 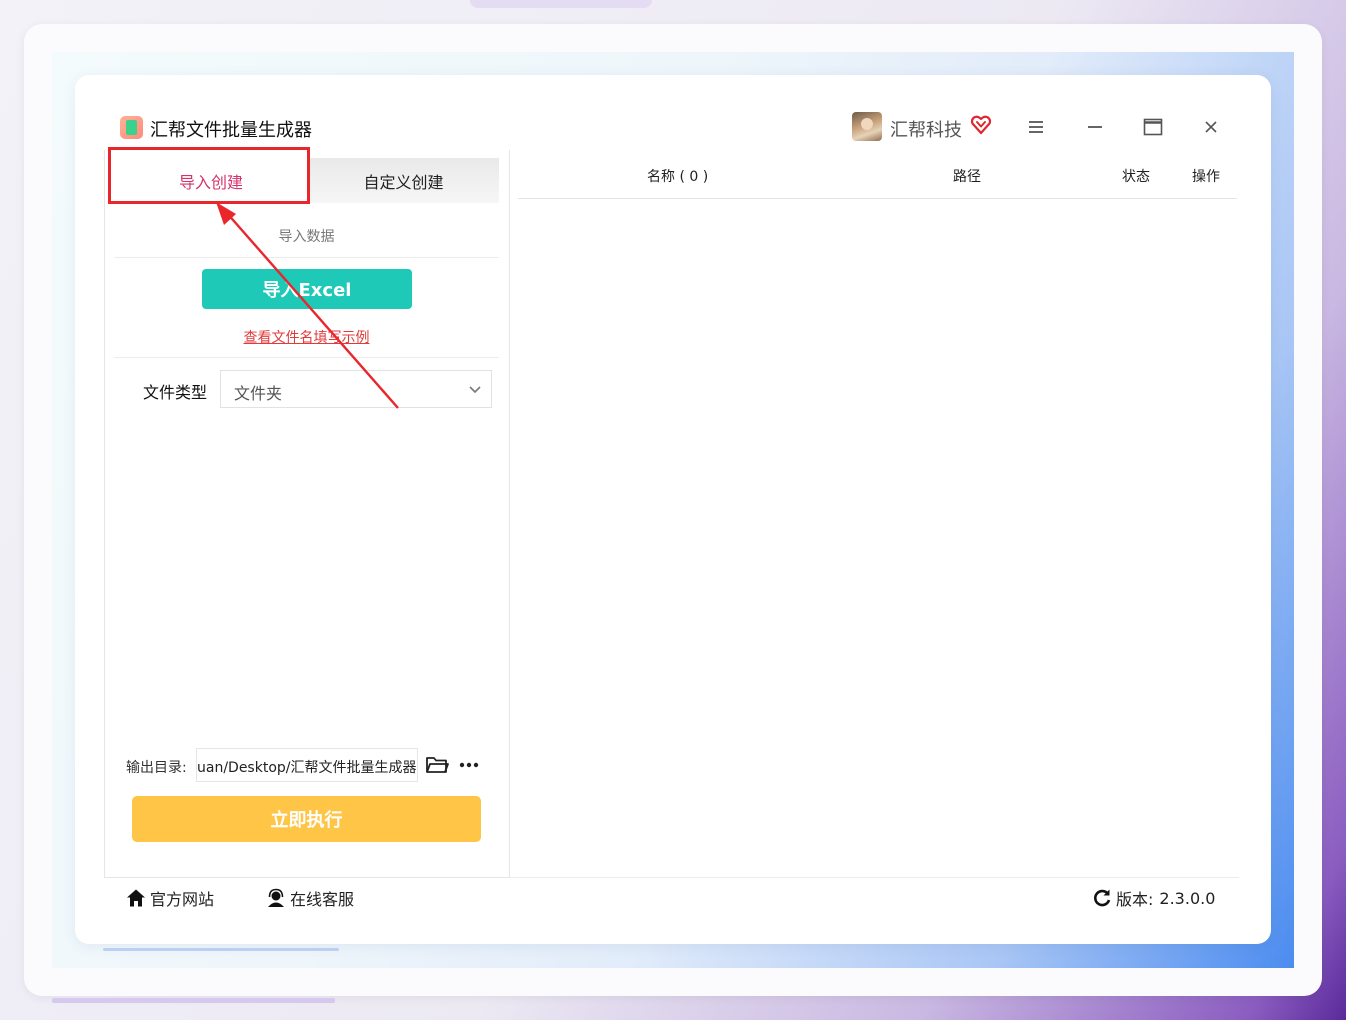 I want to click on version-label: 版本:, so click(x=1135, y=899).